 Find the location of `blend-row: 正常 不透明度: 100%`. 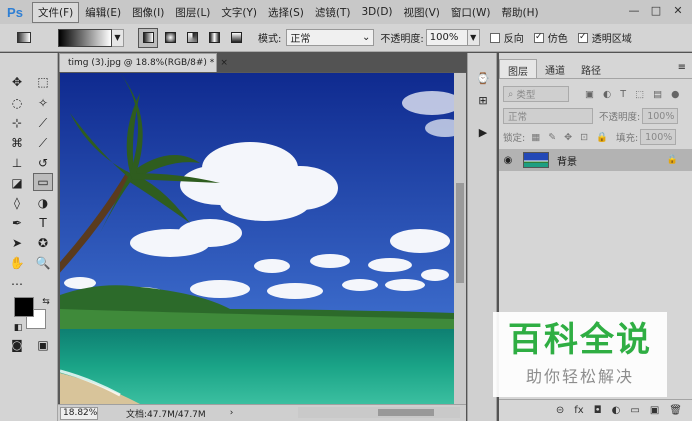

blend-row: 正常 不透明度: 100% is located at coordinates (595, 116).